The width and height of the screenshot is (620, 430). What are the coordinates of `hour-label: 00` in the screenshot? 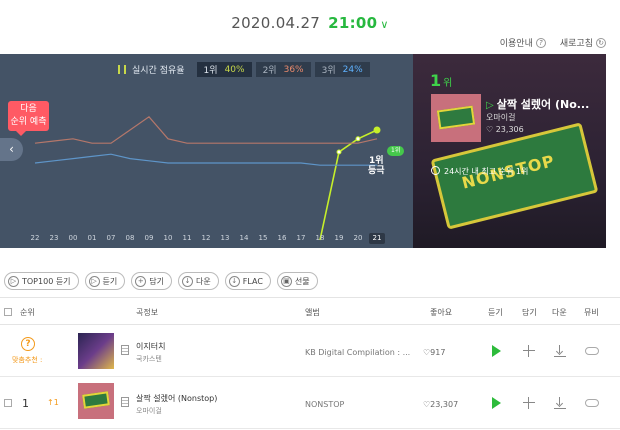 It's located at (73, 238).